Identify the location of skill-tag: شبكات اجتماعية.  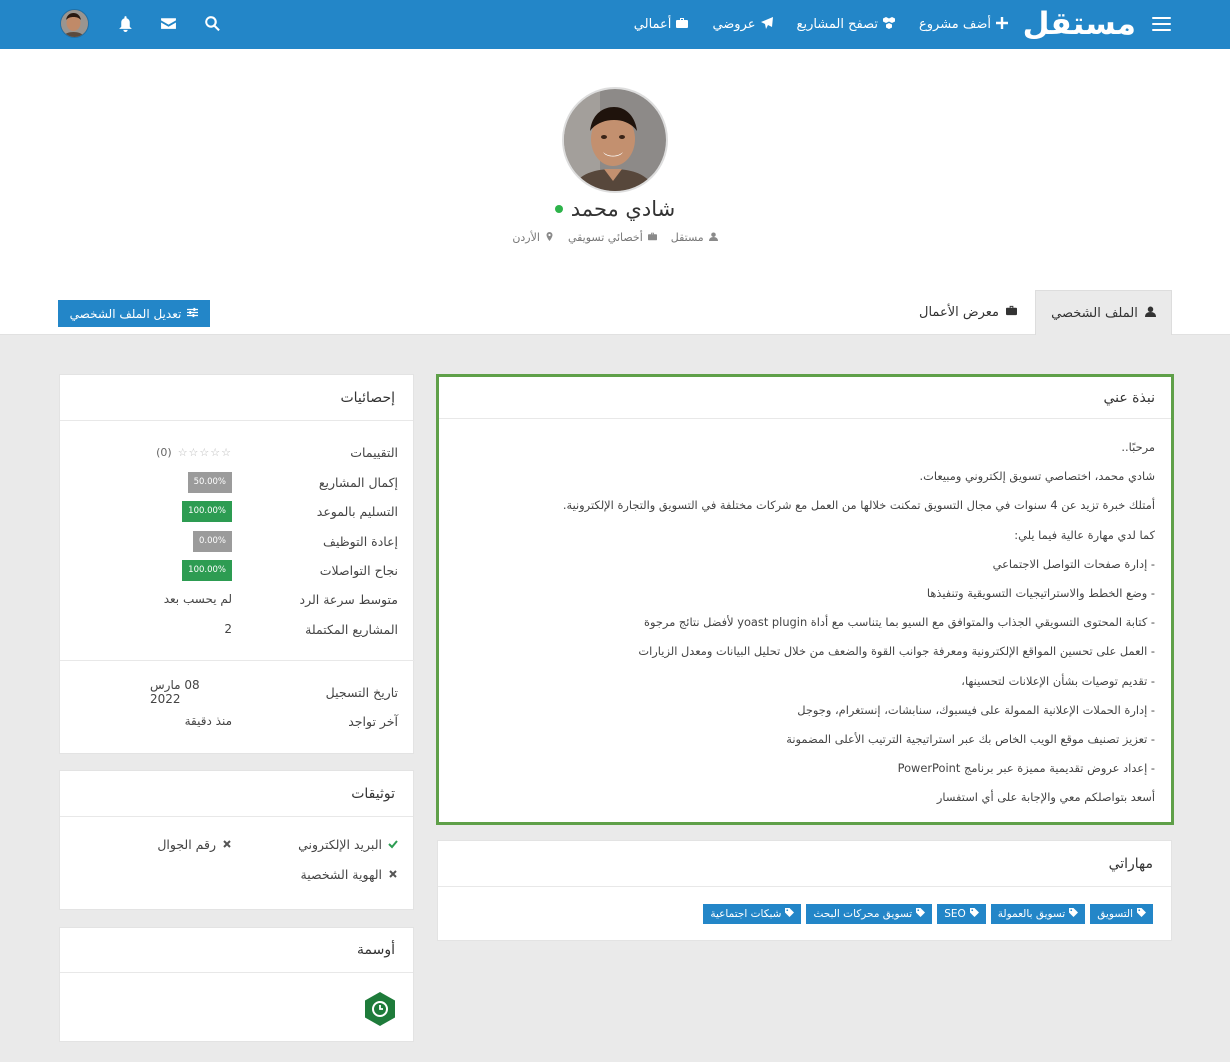
(752, 914).